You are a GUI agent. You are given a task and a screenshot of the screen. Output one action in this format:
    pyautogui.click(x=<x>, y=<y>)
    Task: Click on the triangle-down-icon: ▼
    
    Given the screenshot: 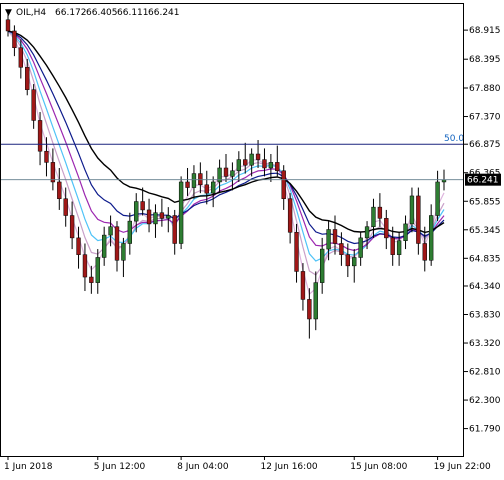 What is the action you would take?
    pyautogui.click(x=8, y=13)
    